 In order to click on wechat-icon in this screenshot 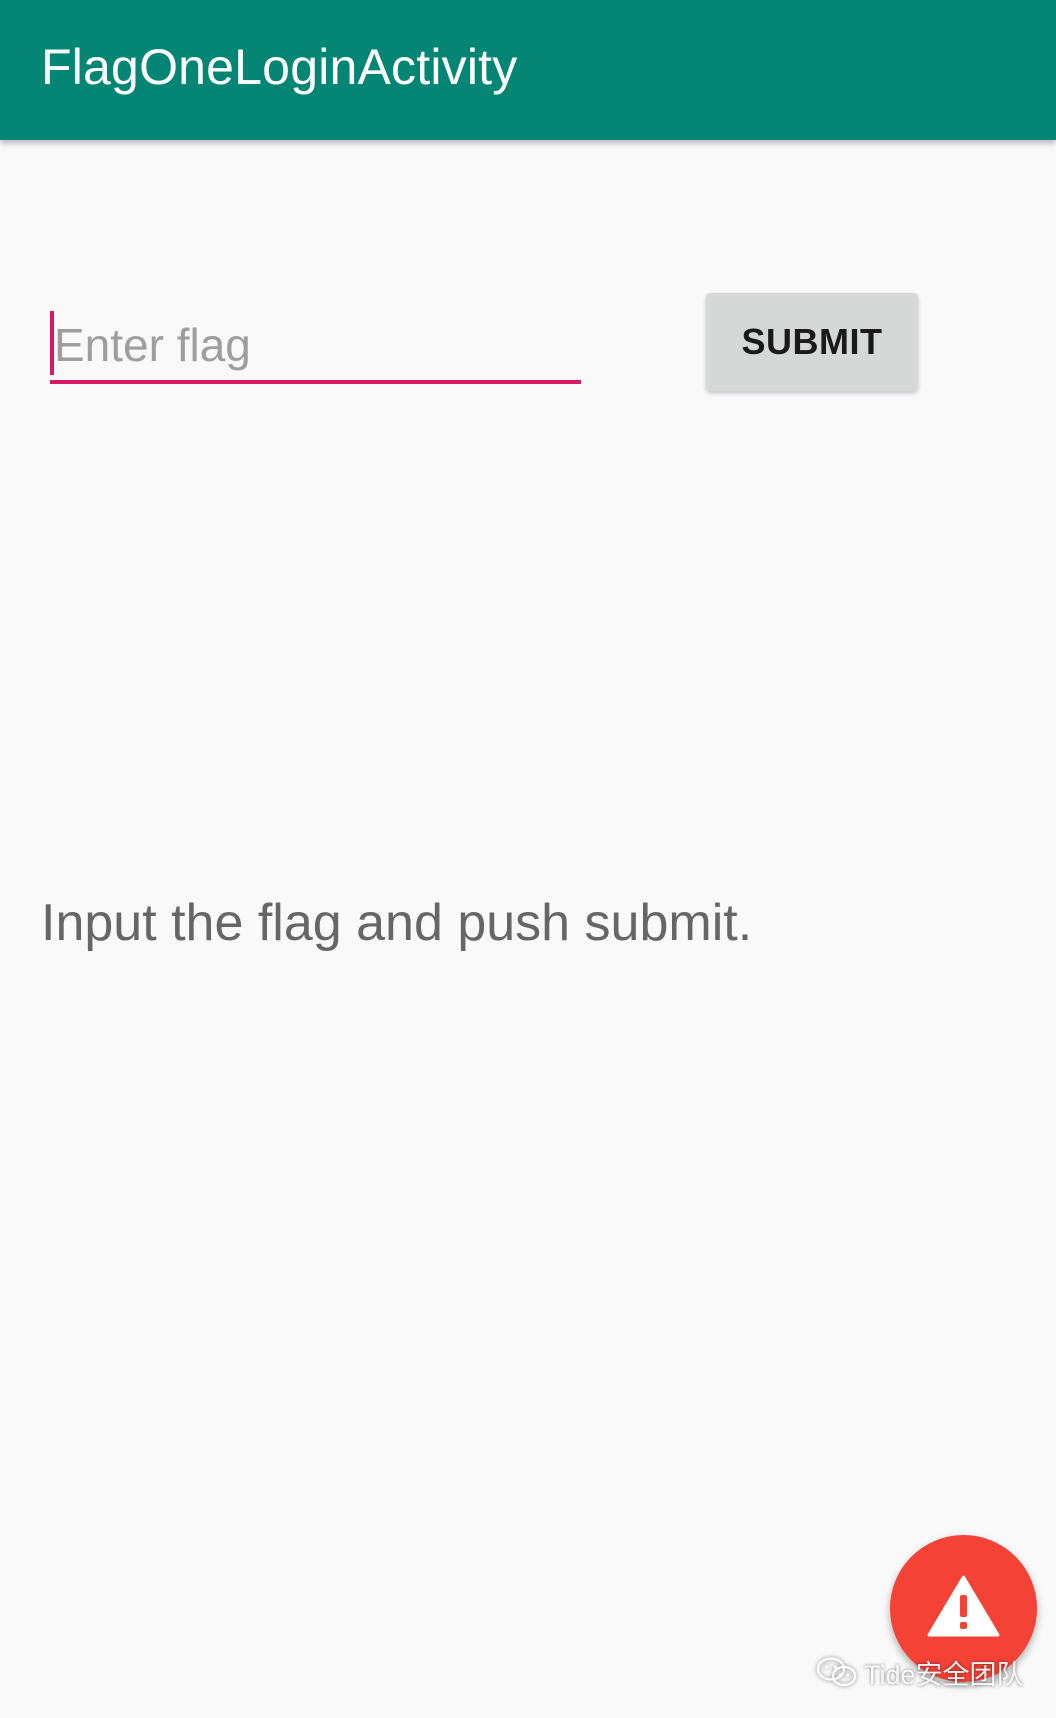, I will do `click(836, 1672)`.